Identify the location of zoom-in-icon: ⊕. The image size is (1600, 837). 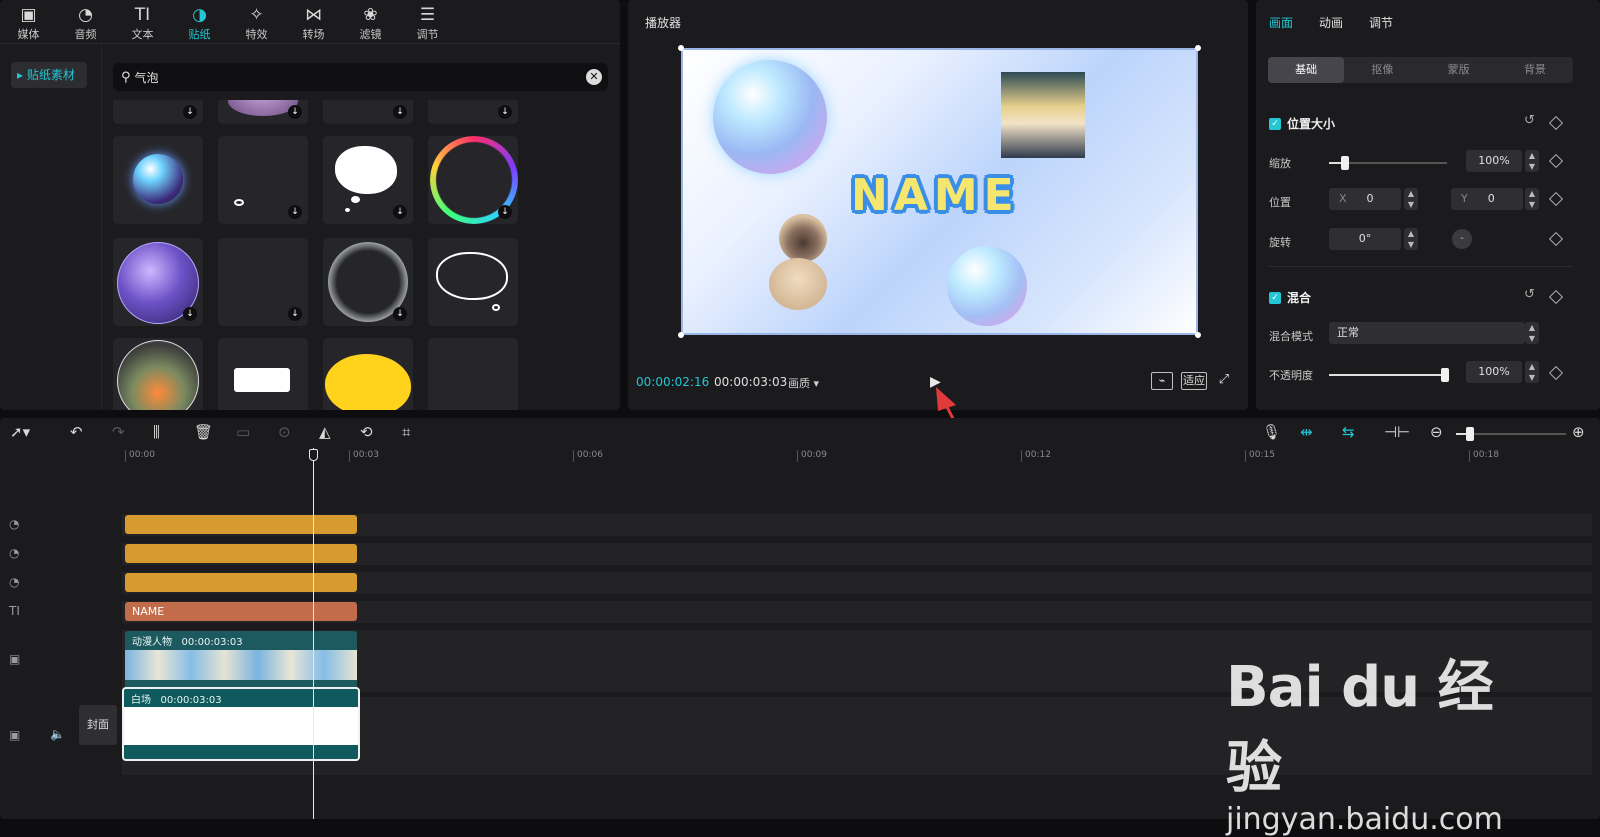
(1578, 432).